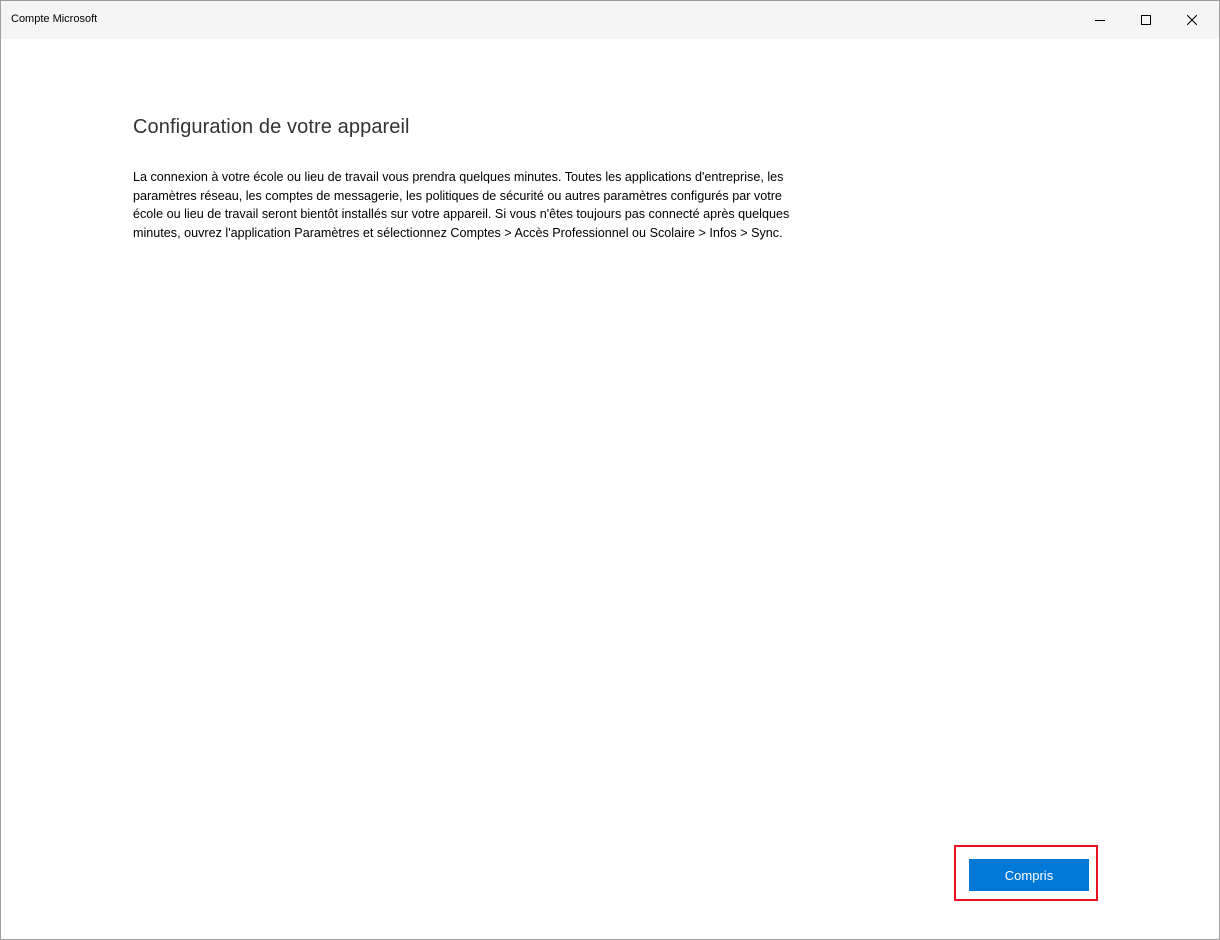 This screenshot has height=940, width=1220. Describe the element at coordinates (1029, 875) in the screenshot. I see `compris-button: Compris` at that location.